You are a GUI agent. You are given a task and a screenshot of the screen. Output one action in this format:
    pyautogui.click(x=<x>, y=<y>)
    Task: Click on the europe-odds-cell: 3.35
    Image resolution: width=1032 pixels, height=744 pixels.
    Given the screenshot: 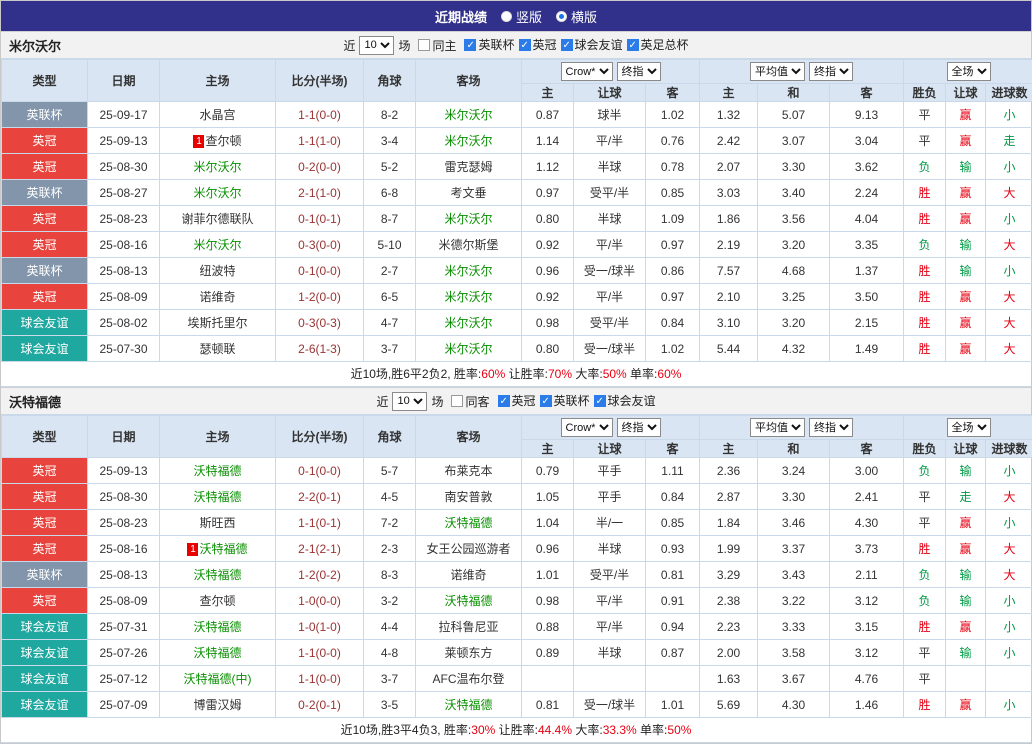 What is the action you would take?
    pyautogui.click(x=867, y=245)
    